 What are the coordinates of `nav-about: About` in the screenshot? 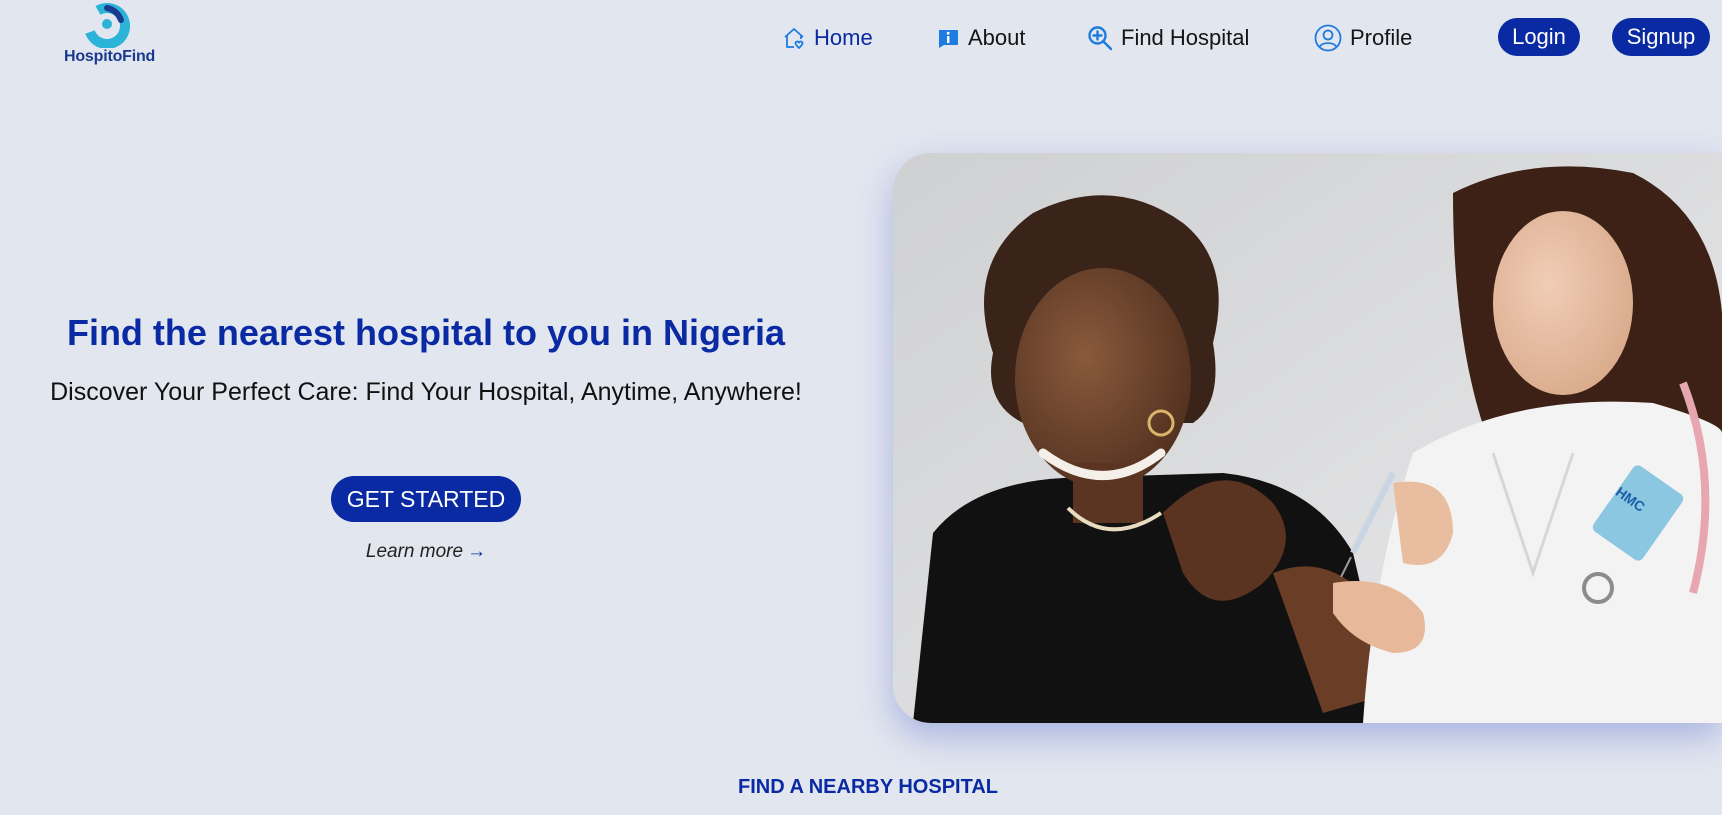 It's located at (981, 38).